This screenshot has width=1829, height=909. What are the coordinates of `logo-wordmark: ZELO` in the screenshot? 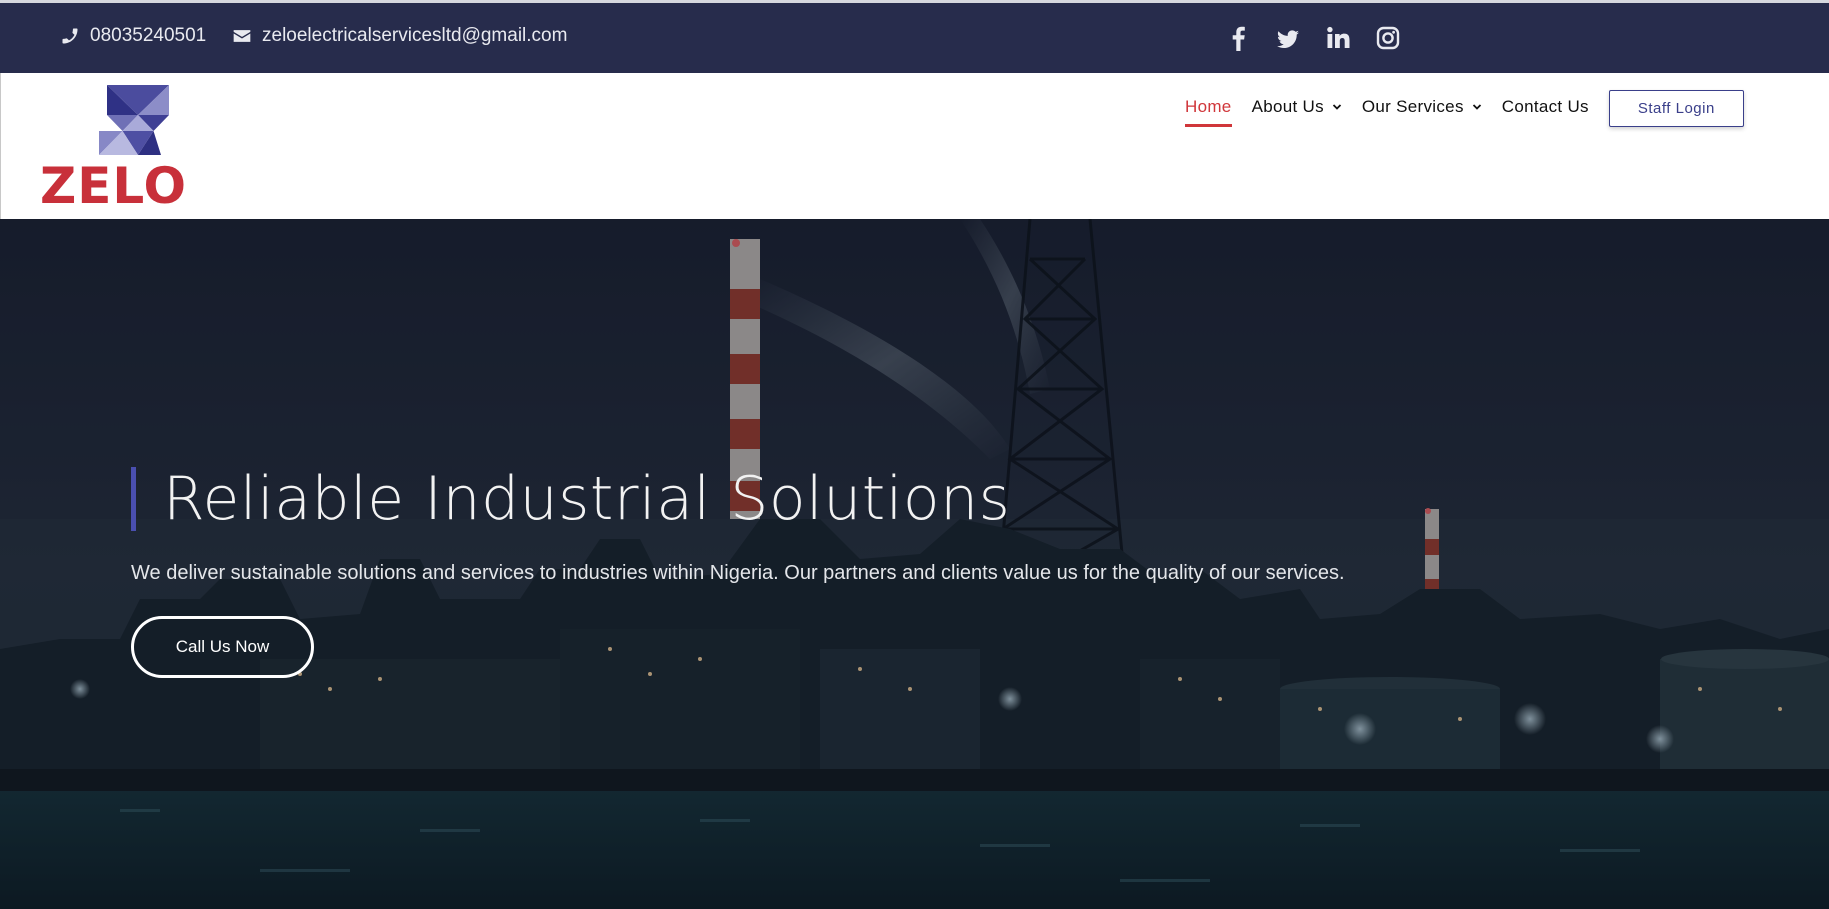 It's located at (114, 183).